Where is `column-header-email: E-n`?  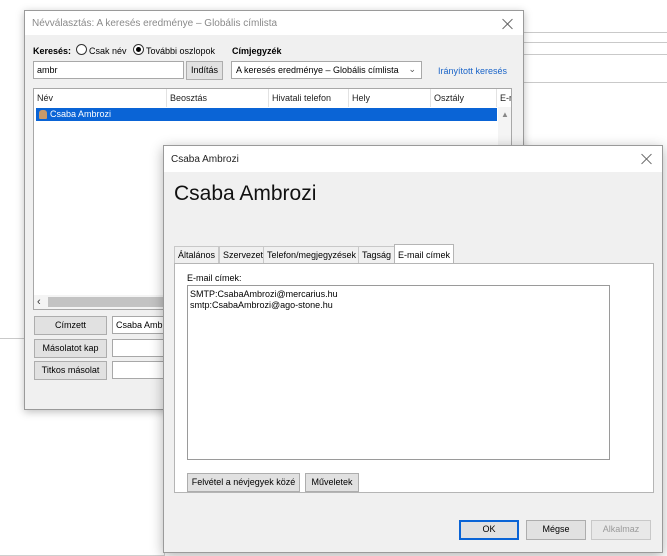
column-header-email: E-n is located at coordinates (504, 98).